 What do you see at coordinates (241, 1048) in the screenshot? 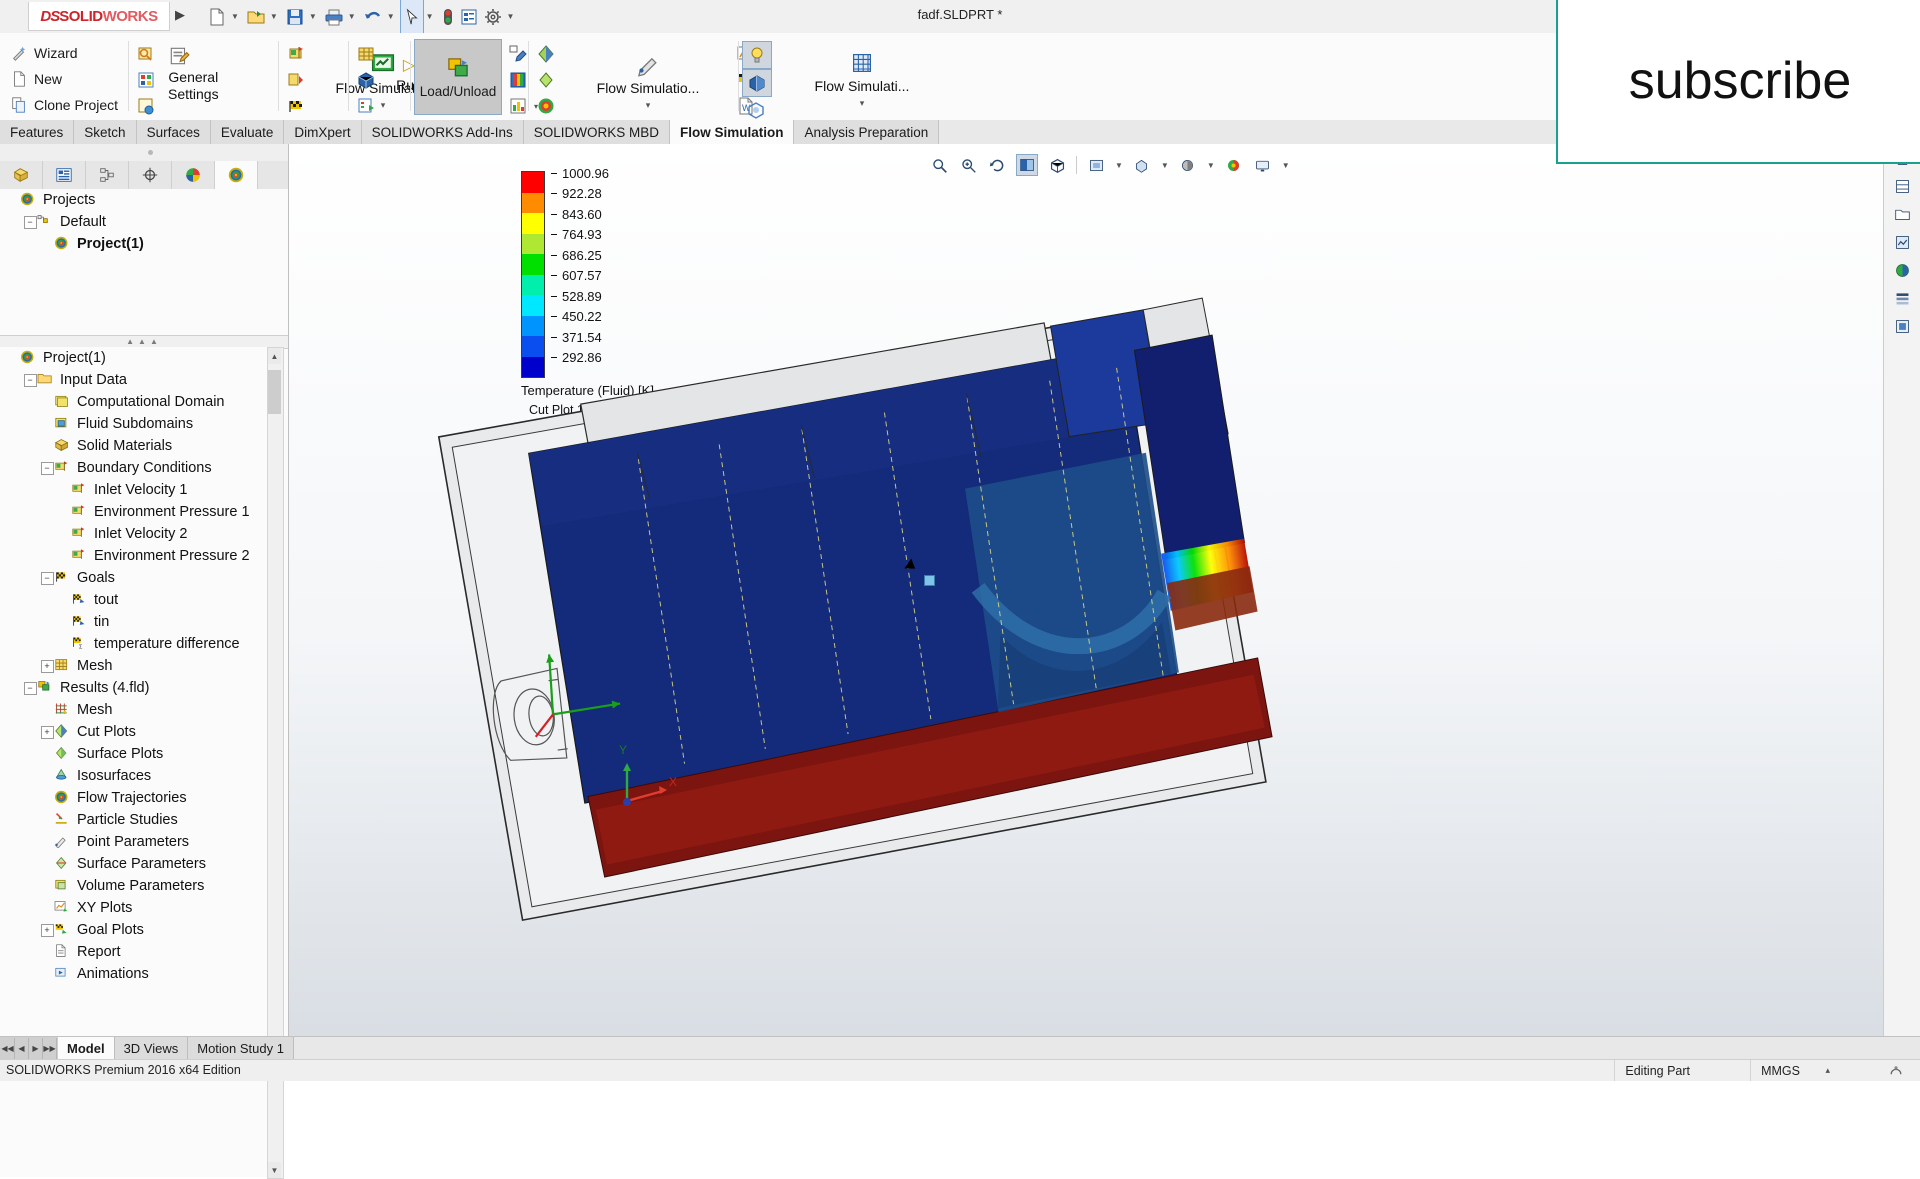
I see `bottom-tab-motion-study: Motion Study 1` at bounding box center [241, 1048].